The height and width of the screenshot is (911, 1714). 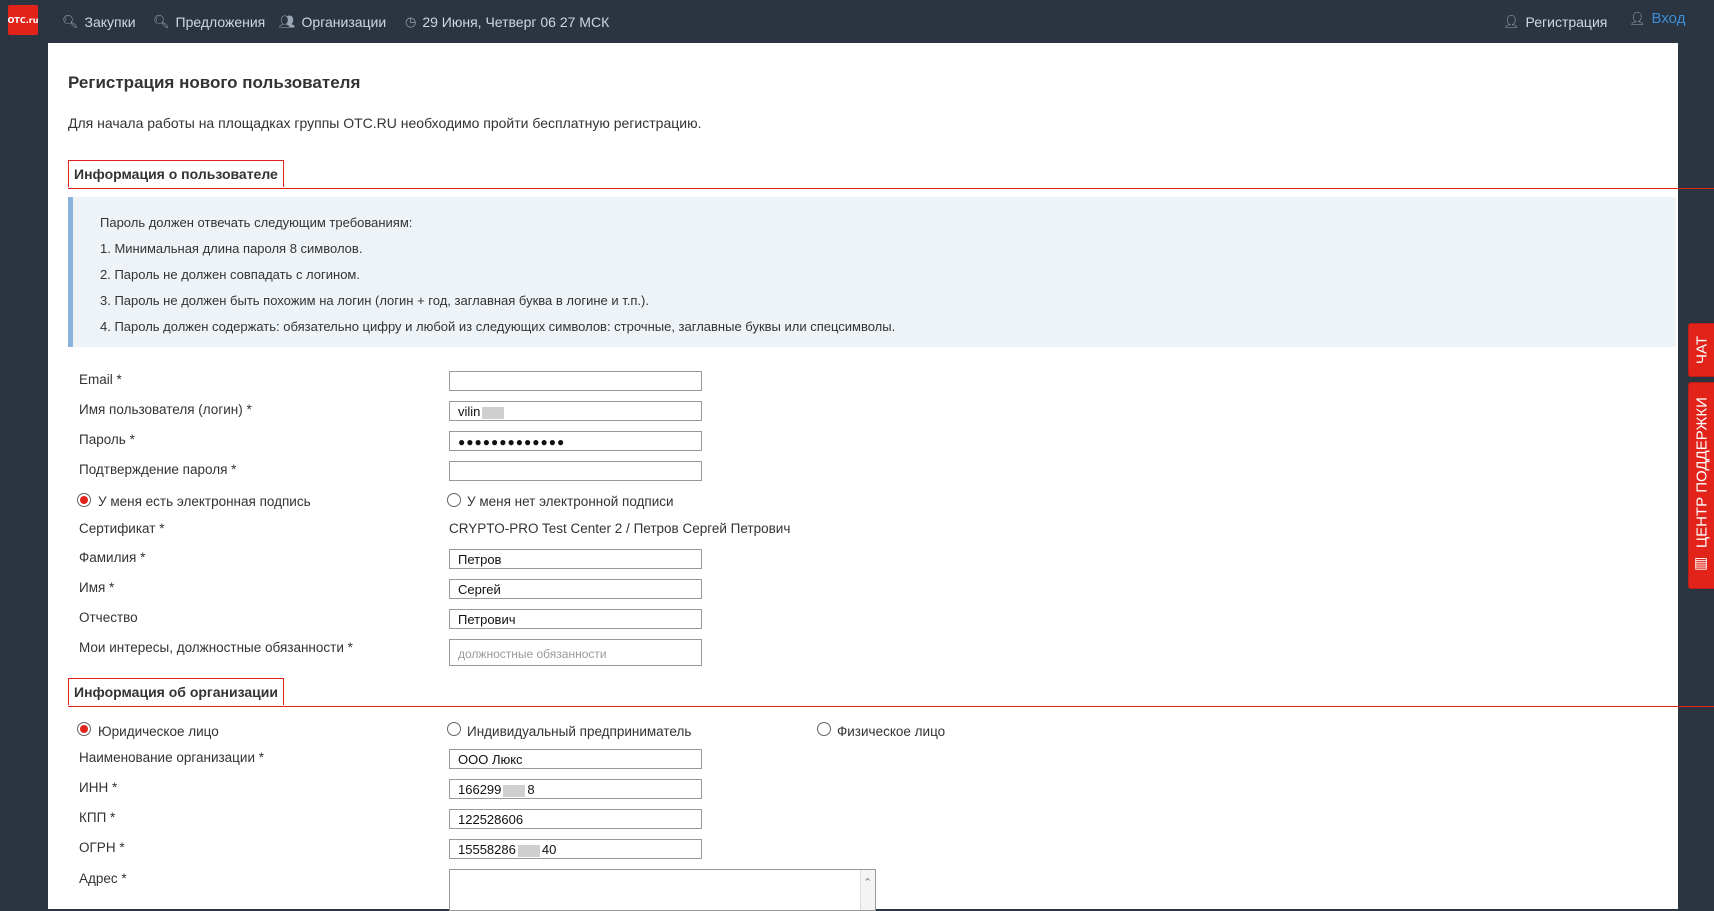 What do you see at coordinates (1637, 18) in the screenshot?
I see `user-icon: 👤︎` at bounding box center [1637, 18].